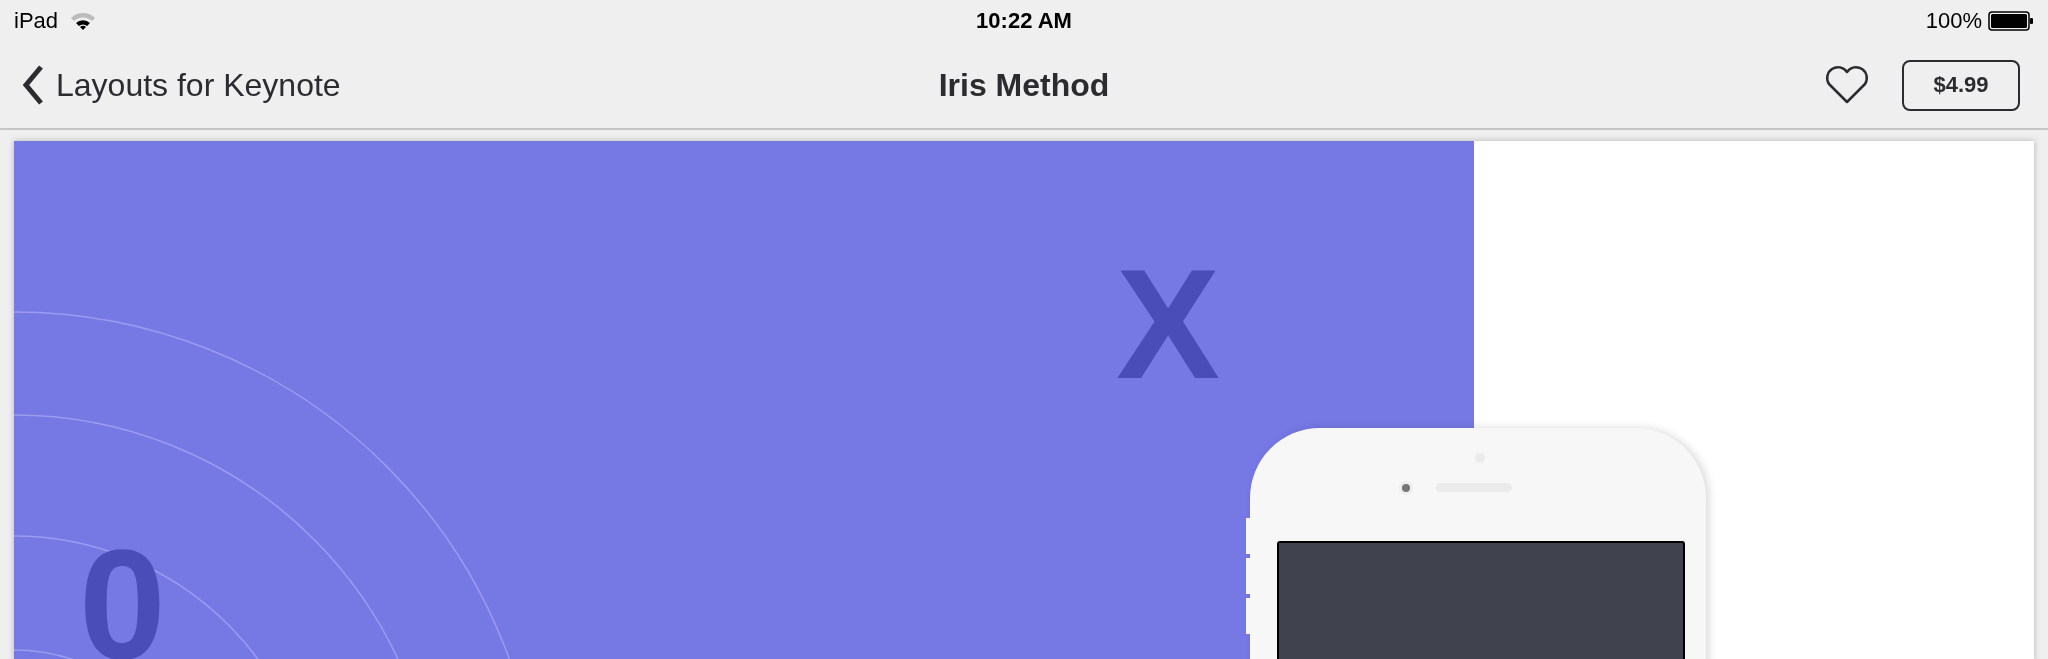 The height and width of the screenshot is (659, 2048). Describe the element at coordinates (36, 21) in the screenshot. I see `device-name: iPad` at that location.